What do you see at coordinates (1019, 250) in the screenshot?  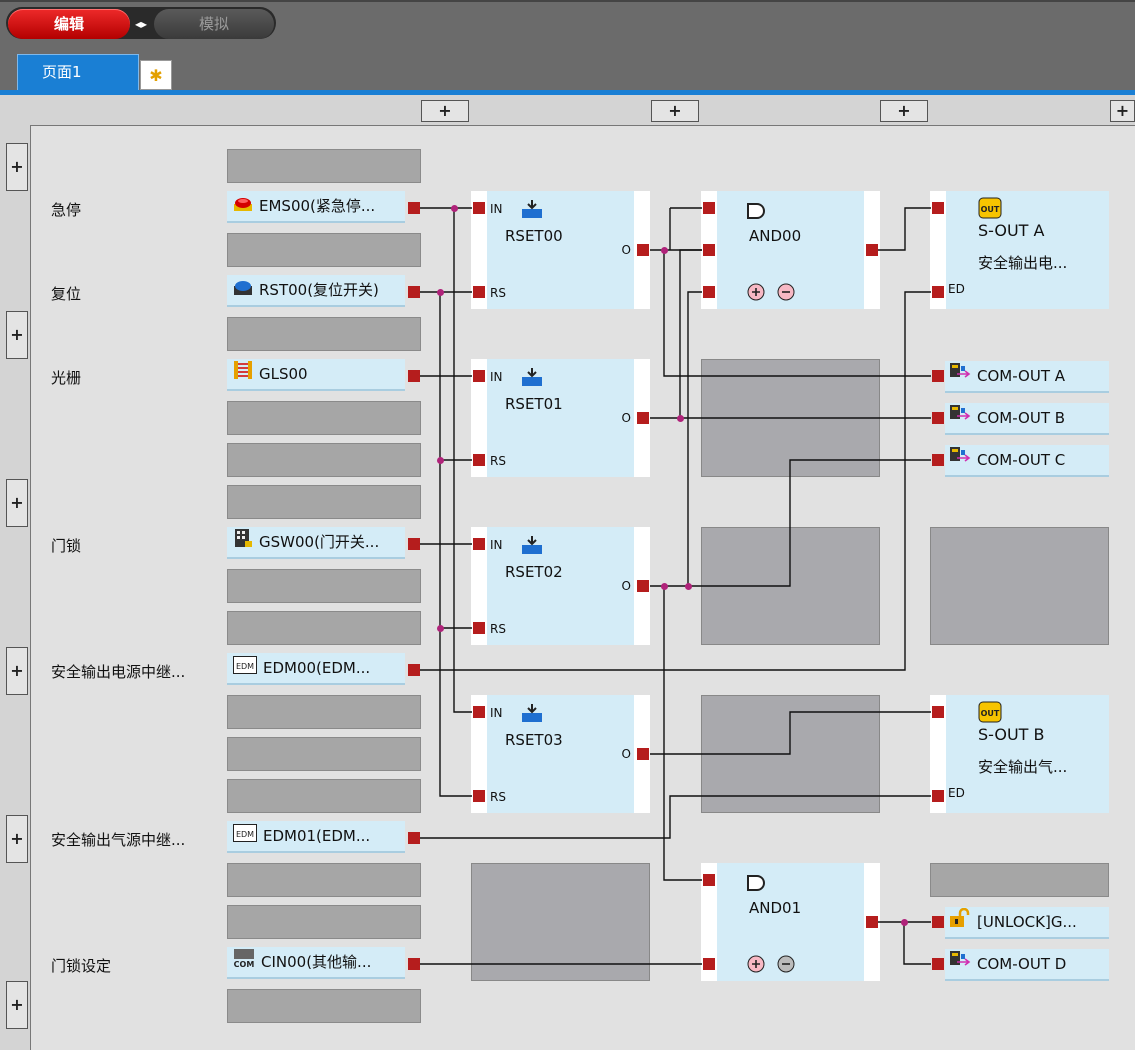 I see `output-block-sout-a: OUT S-OUT A 安全输出电... ED` at bounding box center [1019, 250].